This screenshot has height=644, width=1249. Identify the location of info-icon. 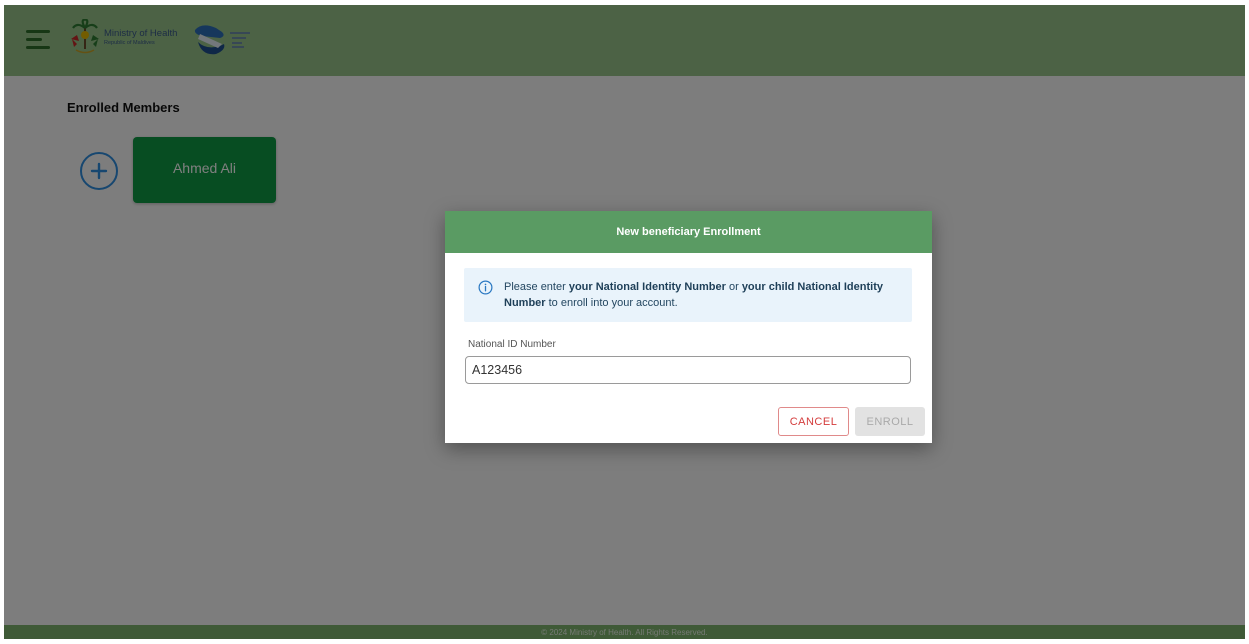
(485, 287).